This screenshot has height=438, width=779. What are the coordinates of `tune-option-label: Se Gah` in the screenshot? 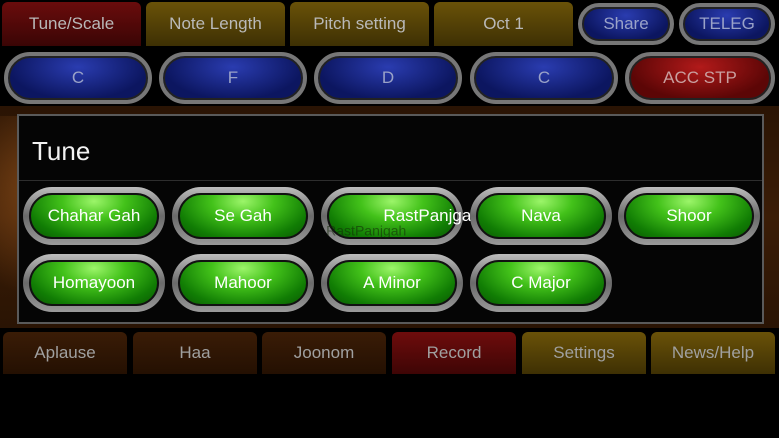 It's located at (243, 215).